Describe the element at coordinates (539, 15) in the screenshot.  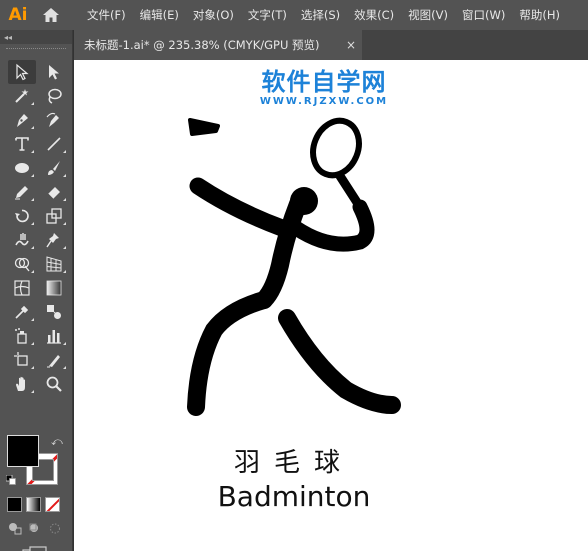
I see `menu-help: 帮助(H)` at that location.